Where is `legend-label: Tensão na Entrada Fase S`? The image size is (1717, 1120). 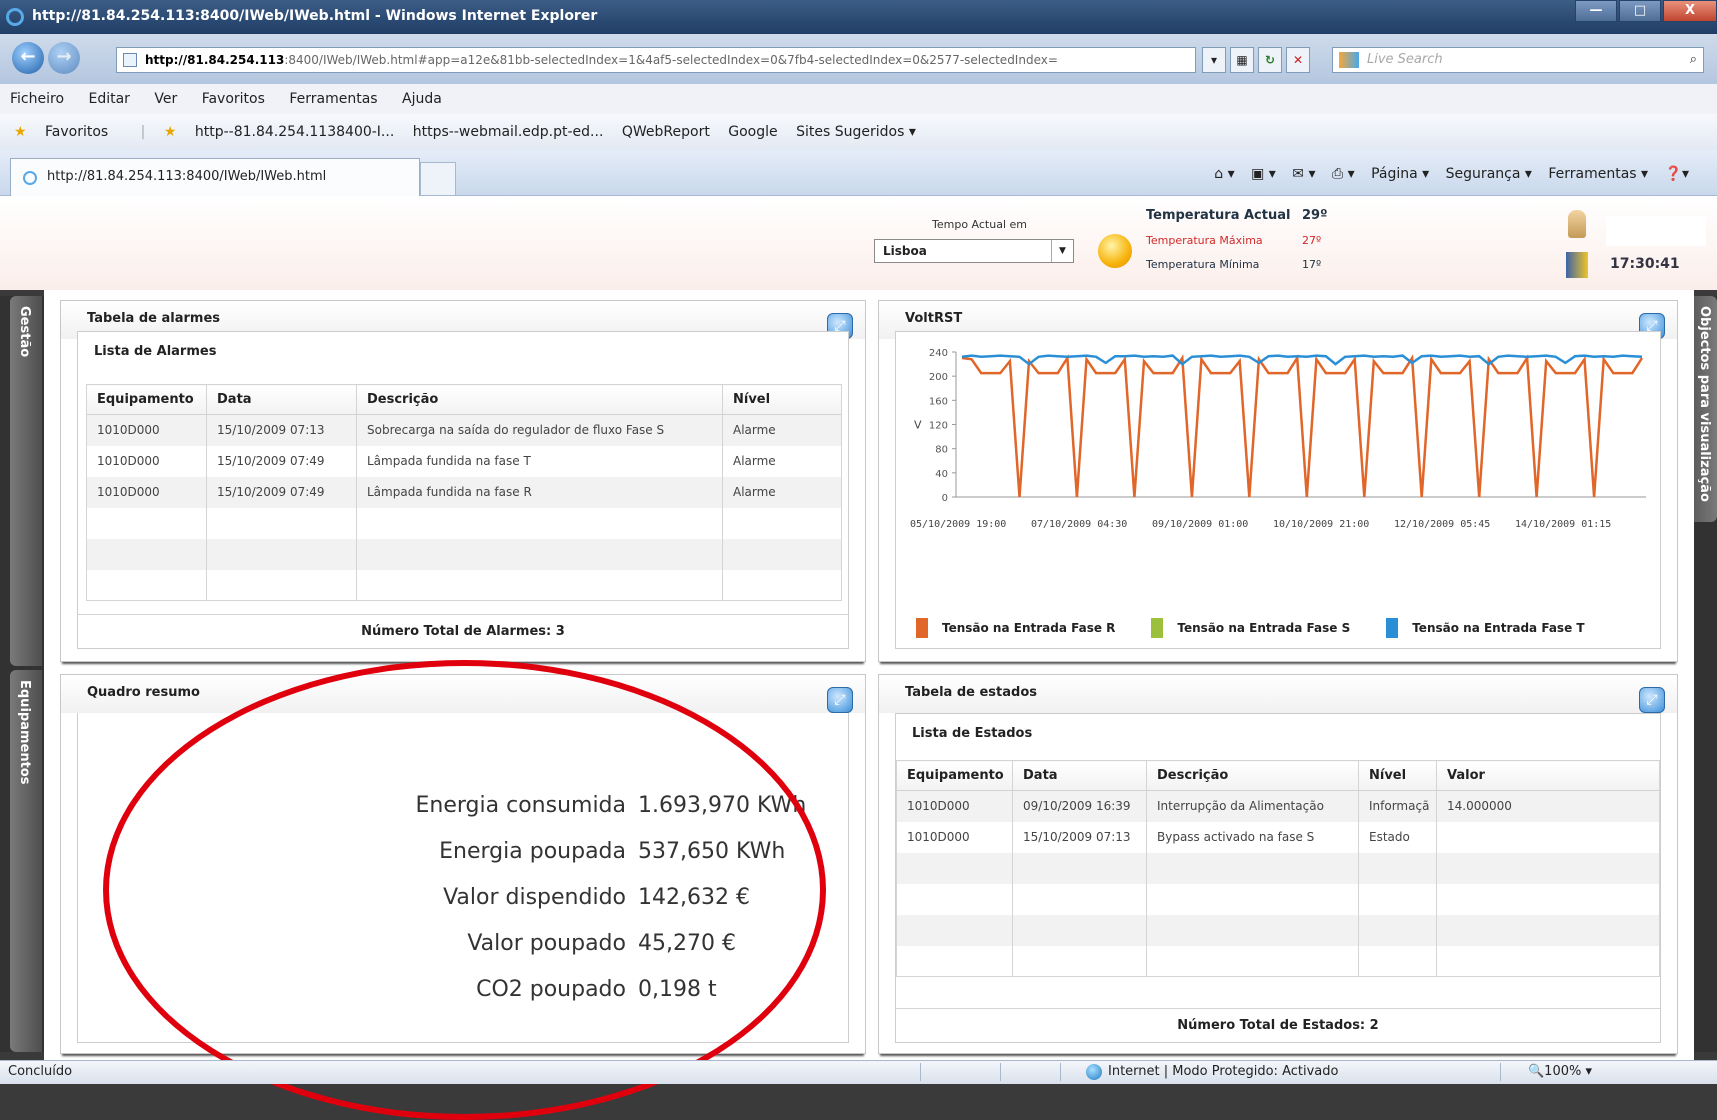 legend-label: Tensão na Entrada Fase S is located at coordinates (1264, 628).